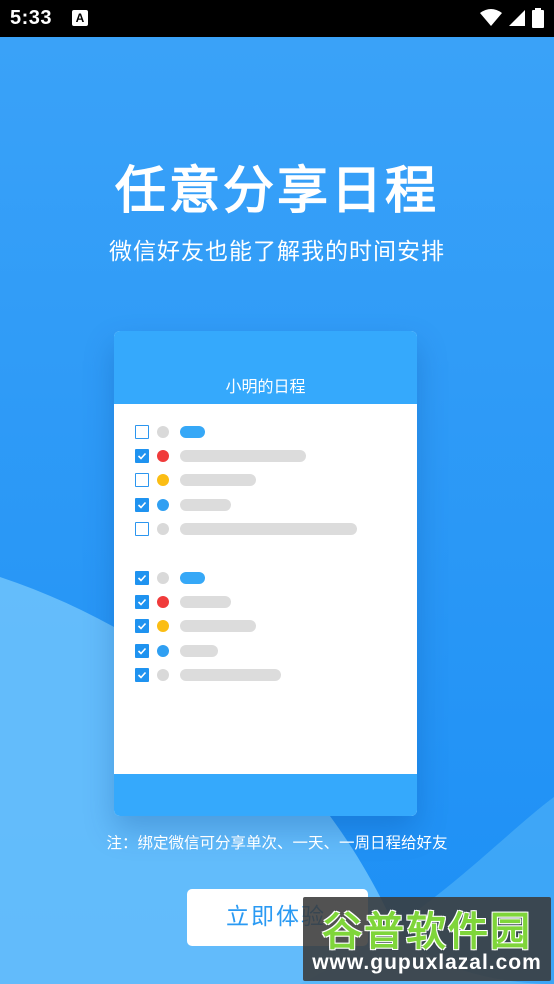 This screenshot has height=984, width=554. Describe the element at coordinates (80, 18) in the screenshot. I see `accessibility-notification-icon: A` at that location.